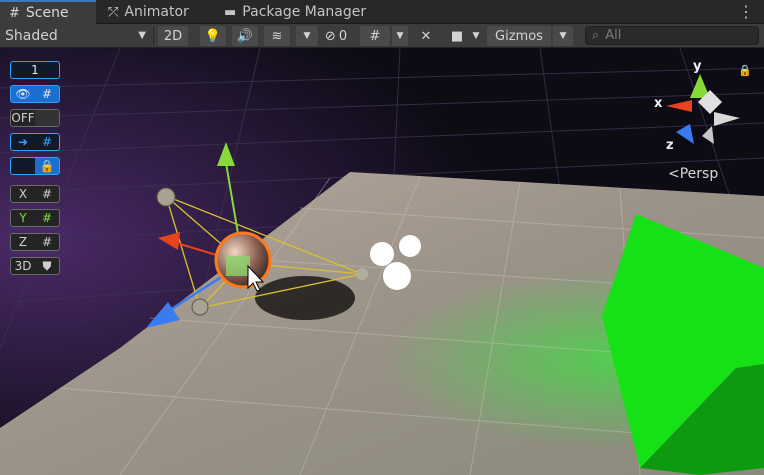 This screenshot has width=764, height=475. I want to click on object-shadow, so click(305, 298).